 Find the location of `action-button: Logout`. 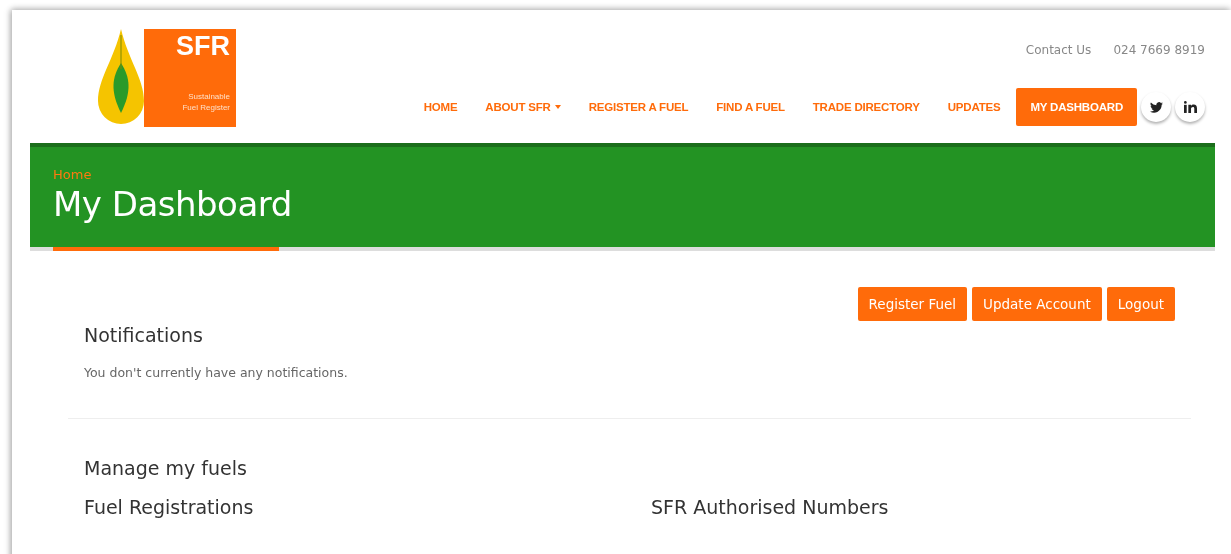

action-button: Logout is located at coordinates (1140, 304).